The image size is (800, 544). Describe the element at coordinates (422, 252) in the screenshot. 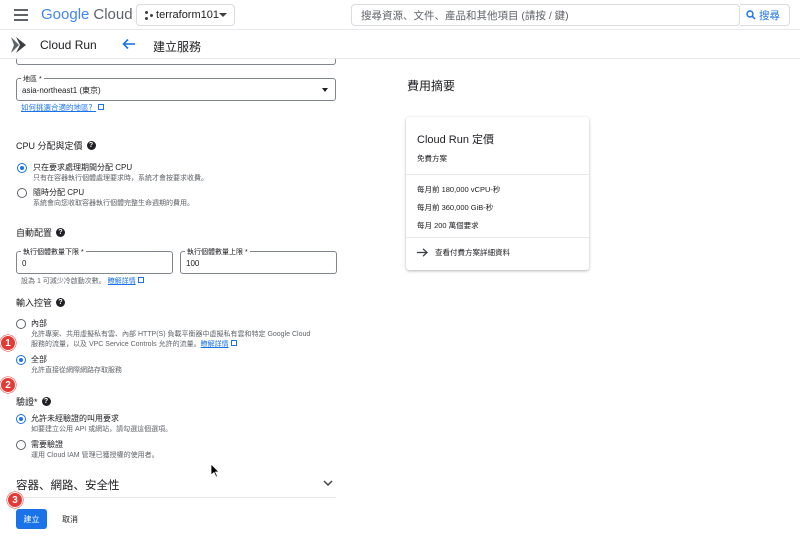

I see `arrow-right-icon` at that location.